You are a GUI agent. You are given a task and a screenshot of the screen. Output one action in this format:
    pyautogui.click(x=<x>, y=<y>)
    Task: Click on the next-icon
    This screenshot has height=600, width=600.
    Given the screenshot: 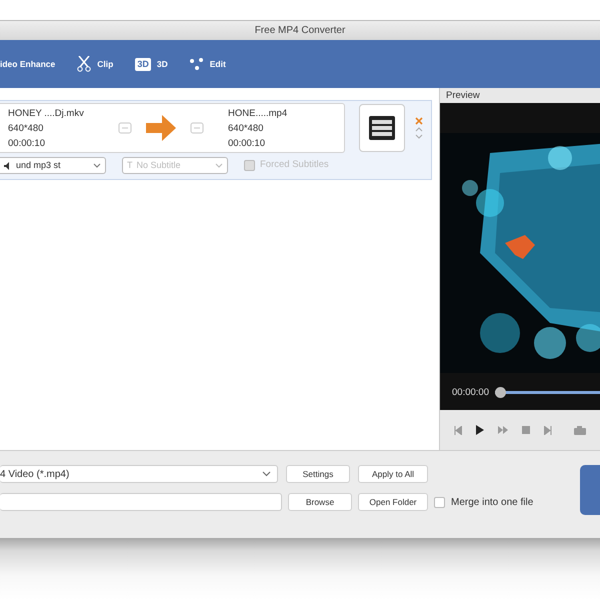 What is the action you would take?
    pyautogui.click(x=548, y=430)
    